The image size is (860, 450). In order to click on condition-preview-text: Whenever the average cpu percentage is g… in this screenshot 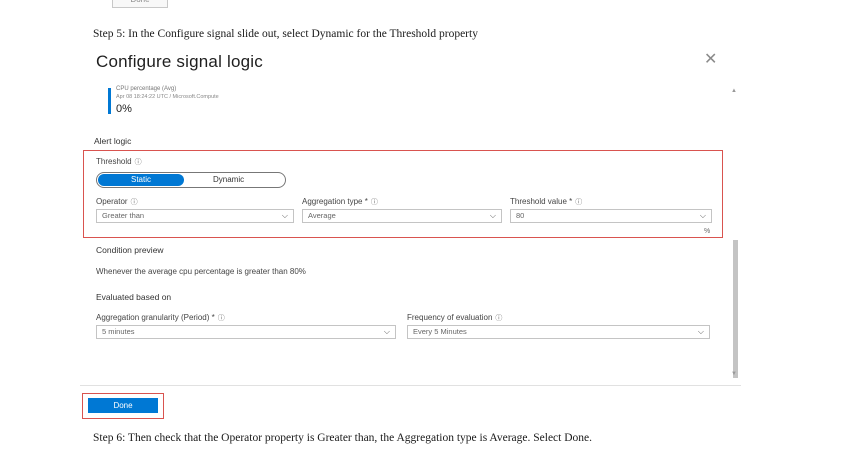, I will do `click(201, 271)`.